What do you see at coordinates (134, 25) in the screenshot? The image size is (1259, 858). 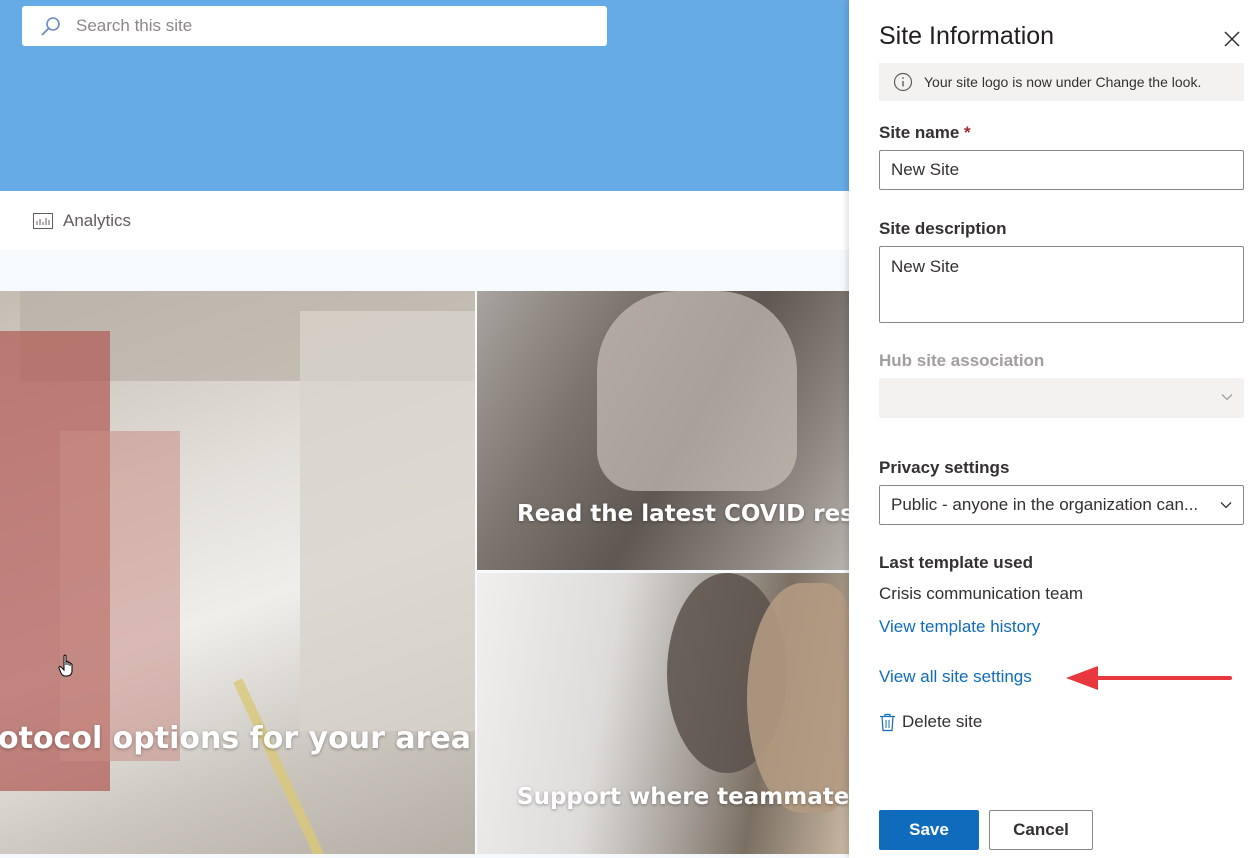 I see `search-placeholder: Search this site` at bounding box center [134, 25].